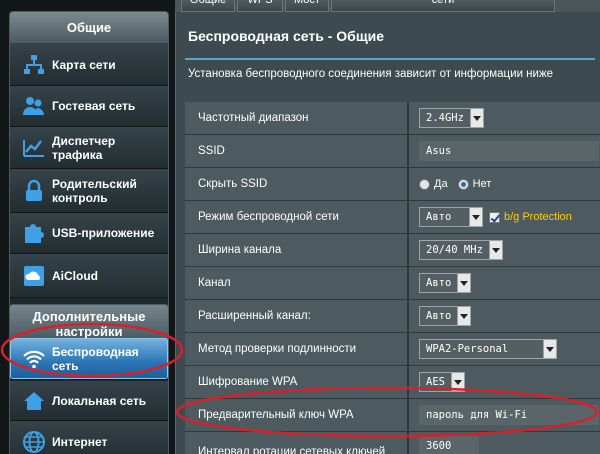 This screenshot has width=600, height=454. What do you see at coordinates (34, 233) in the screenshot?
I see `usb-puzzle-icon` at bounding box center [34, 233].